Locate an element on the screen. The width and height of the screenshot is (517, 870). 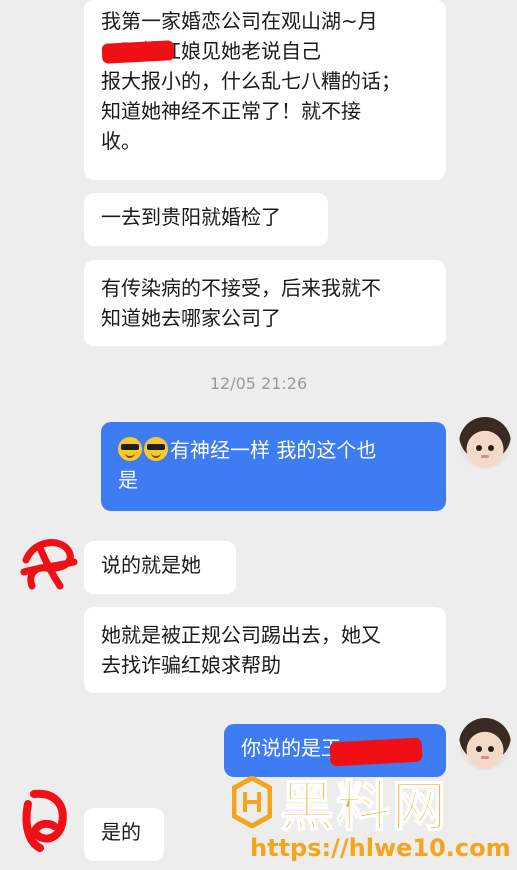
message-bubble-received: 有传染病的不接受，后来我就不 知道她去哪家公司了 is located at coordinates (265, 303).